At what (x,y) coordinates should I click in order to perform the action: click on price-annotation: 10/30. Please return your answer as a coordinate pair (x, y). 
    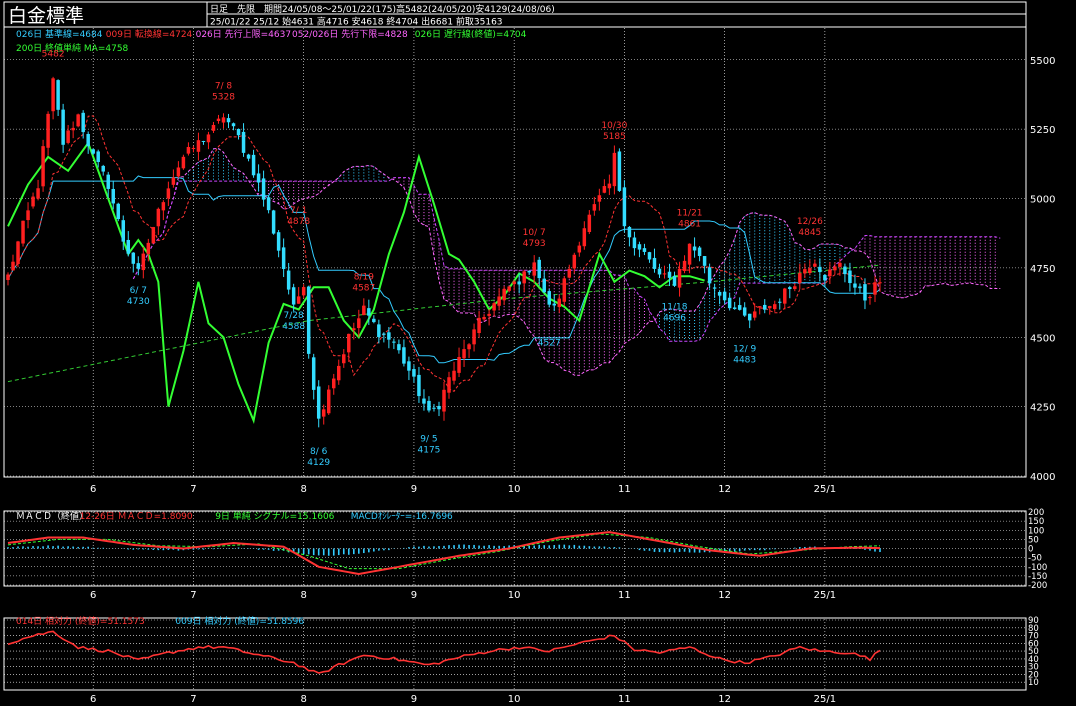
    Looking at the image, I should click on (614, 126).